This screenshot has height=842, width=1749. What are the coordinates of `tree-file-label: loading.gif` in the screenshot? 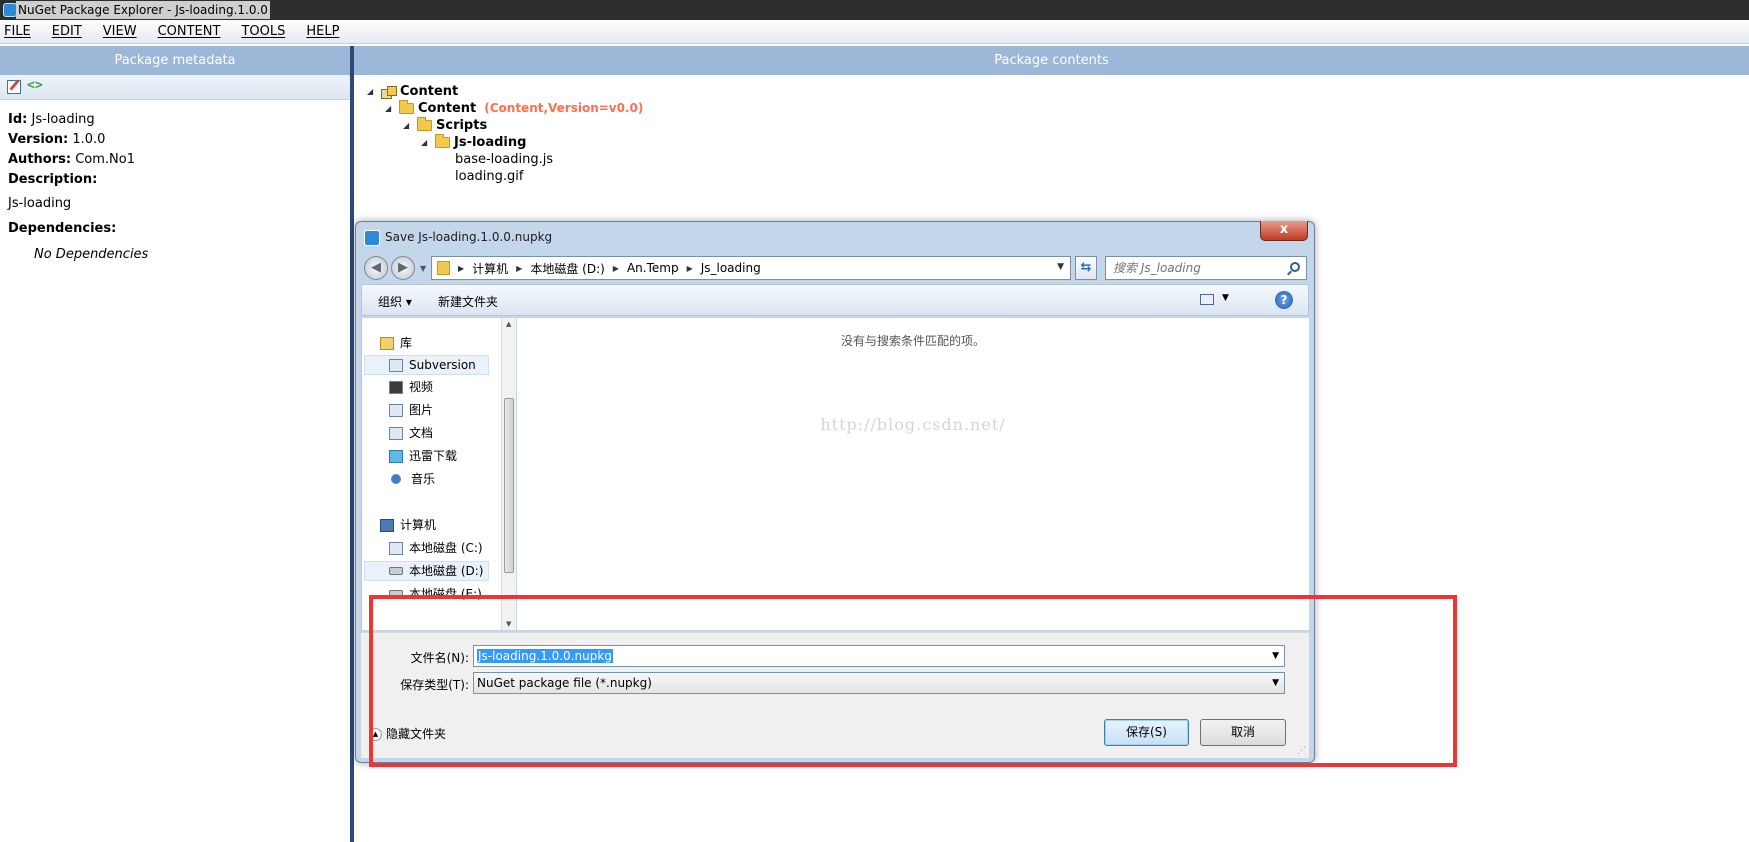 It's located at (489, 176).